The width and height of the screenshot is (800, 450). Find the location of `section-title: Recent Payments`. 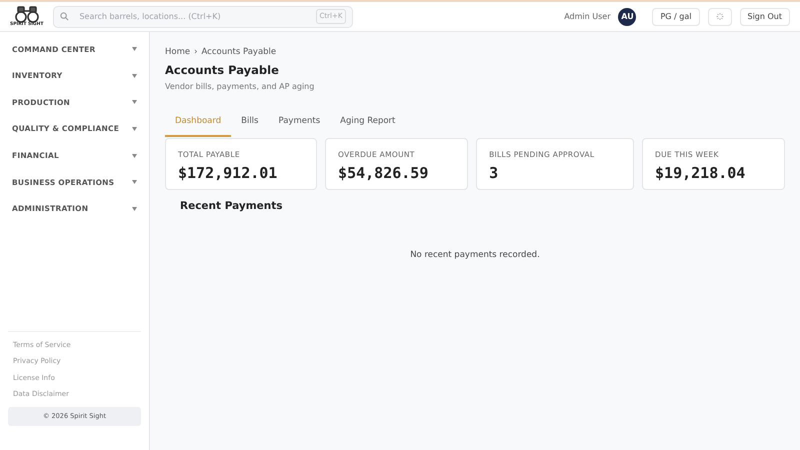

section-title: Recent Payments is located at coordinates (232, 206).